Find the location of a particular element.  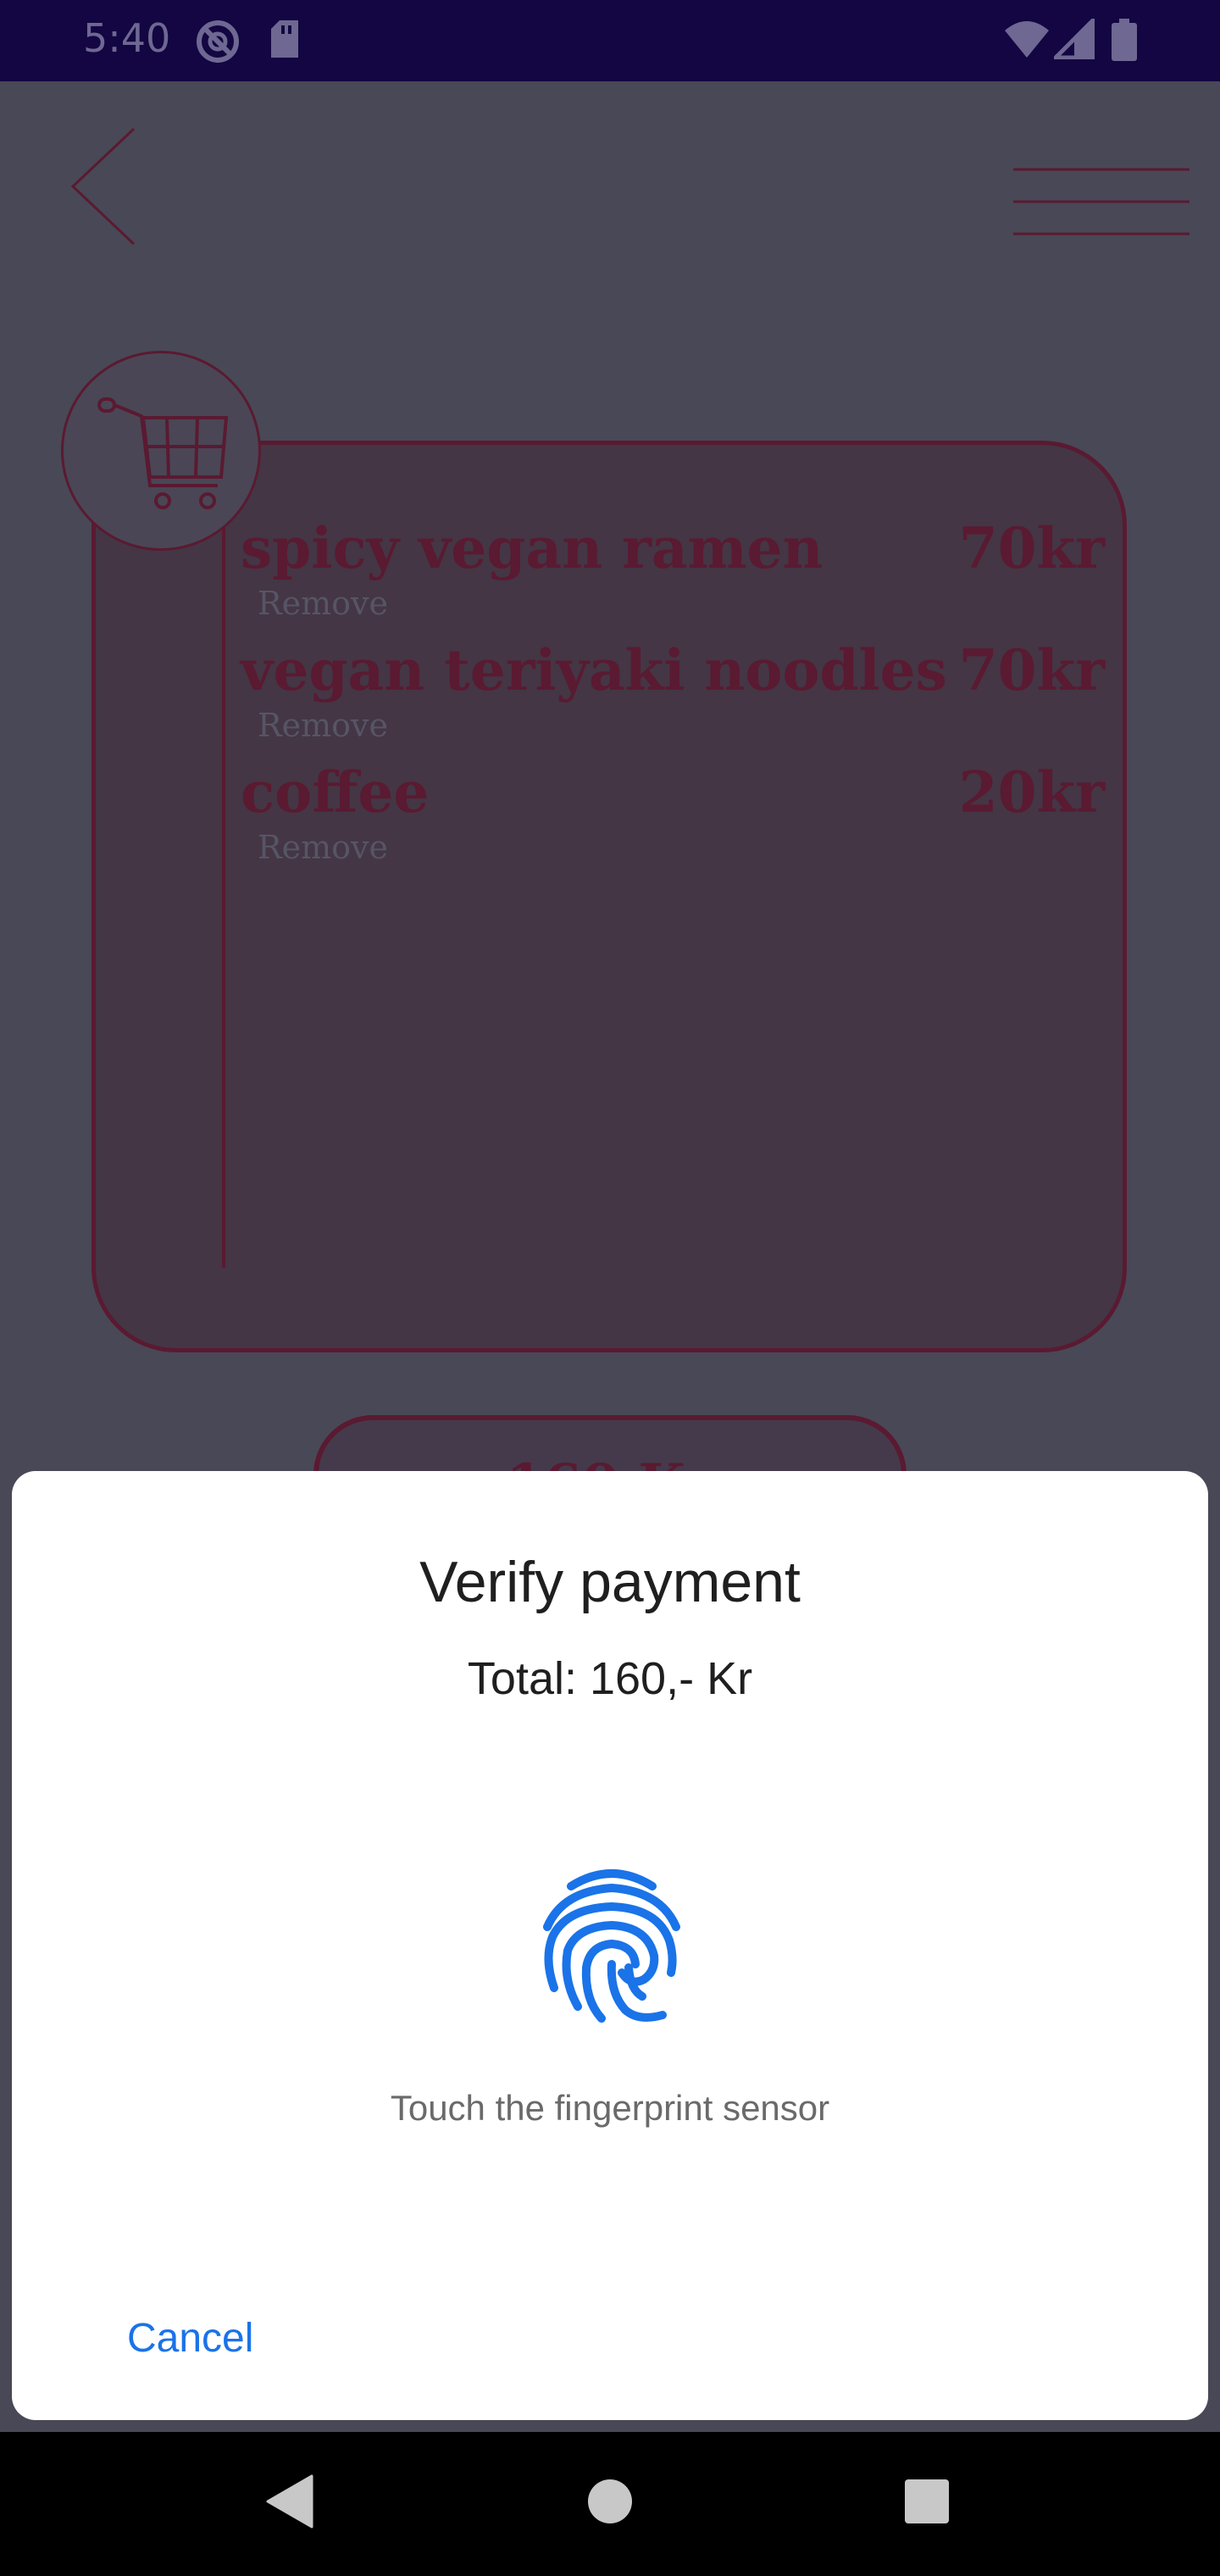

cart-item: vegan teriyaki noodles 70kr Remove is located at coordinates (673, 692).